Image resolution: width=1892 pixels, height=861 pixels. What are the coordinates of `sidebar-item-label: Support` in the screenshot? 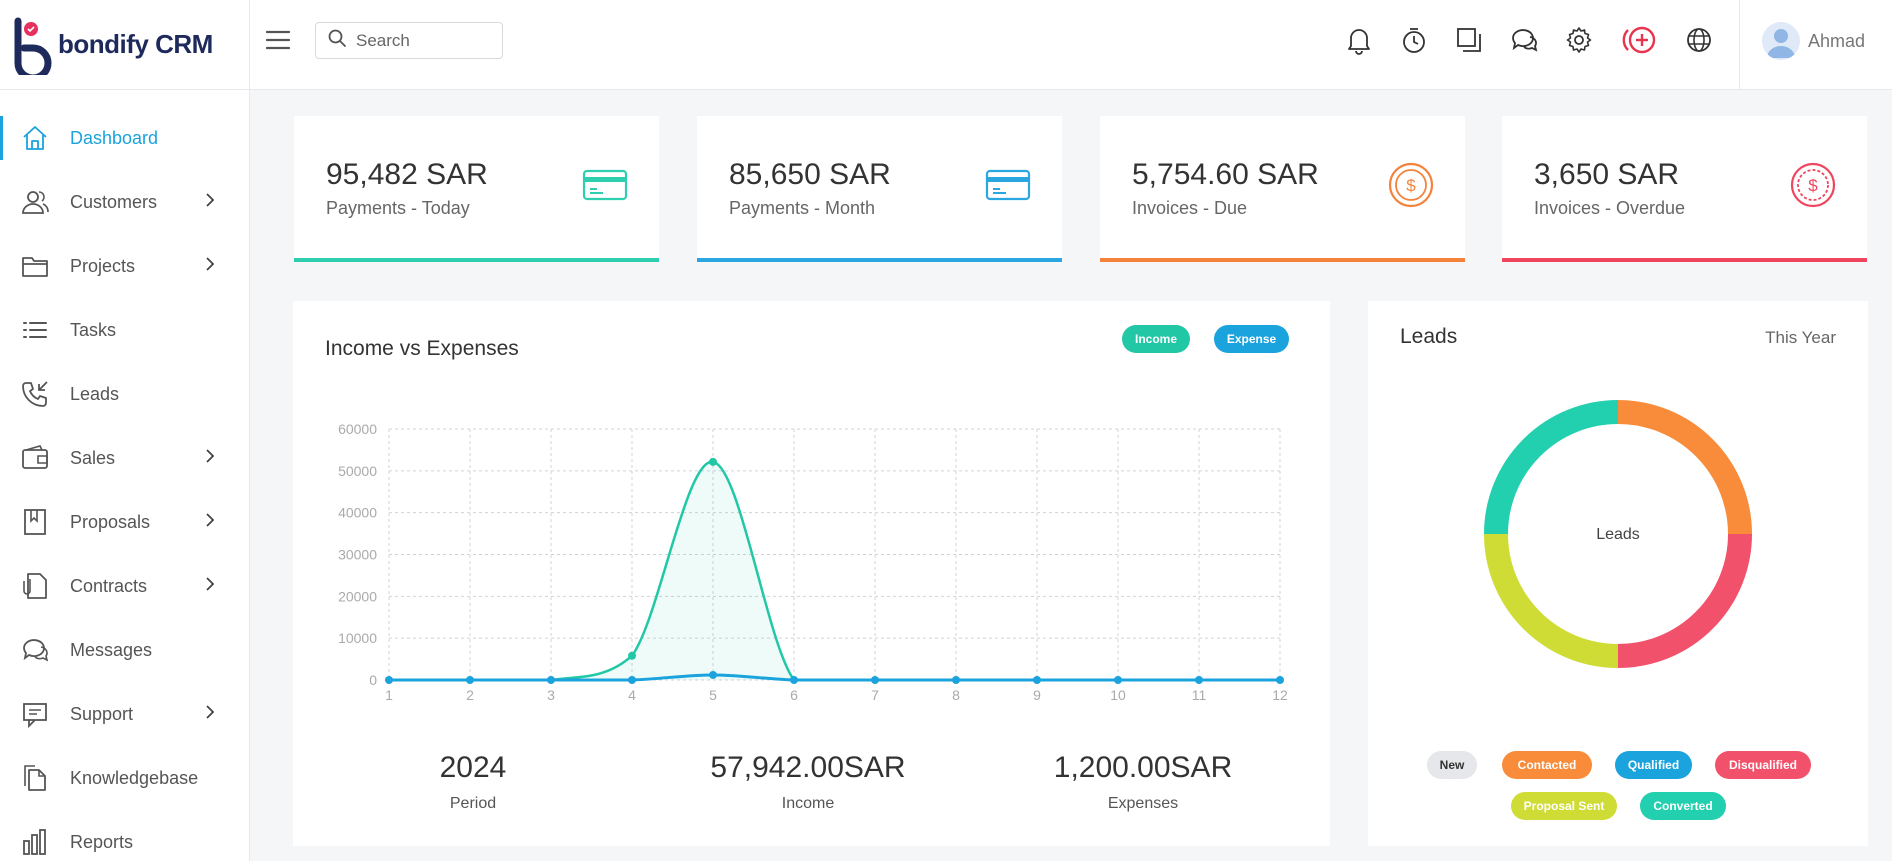 It's located at (102, 713).